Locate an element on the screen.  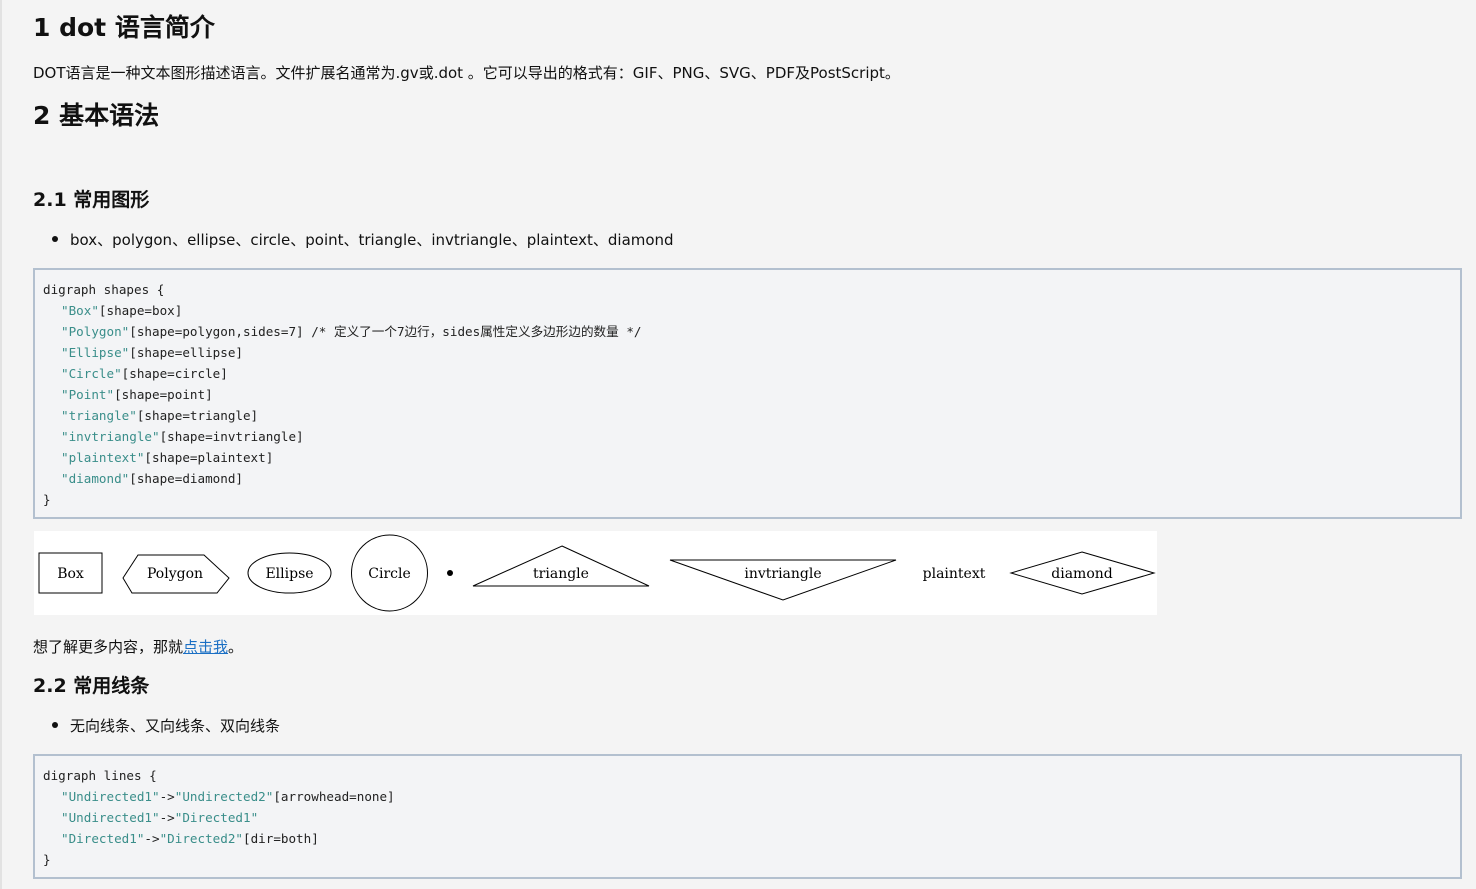
plaintext-node: plaintext is located at coordinates (954, 574).